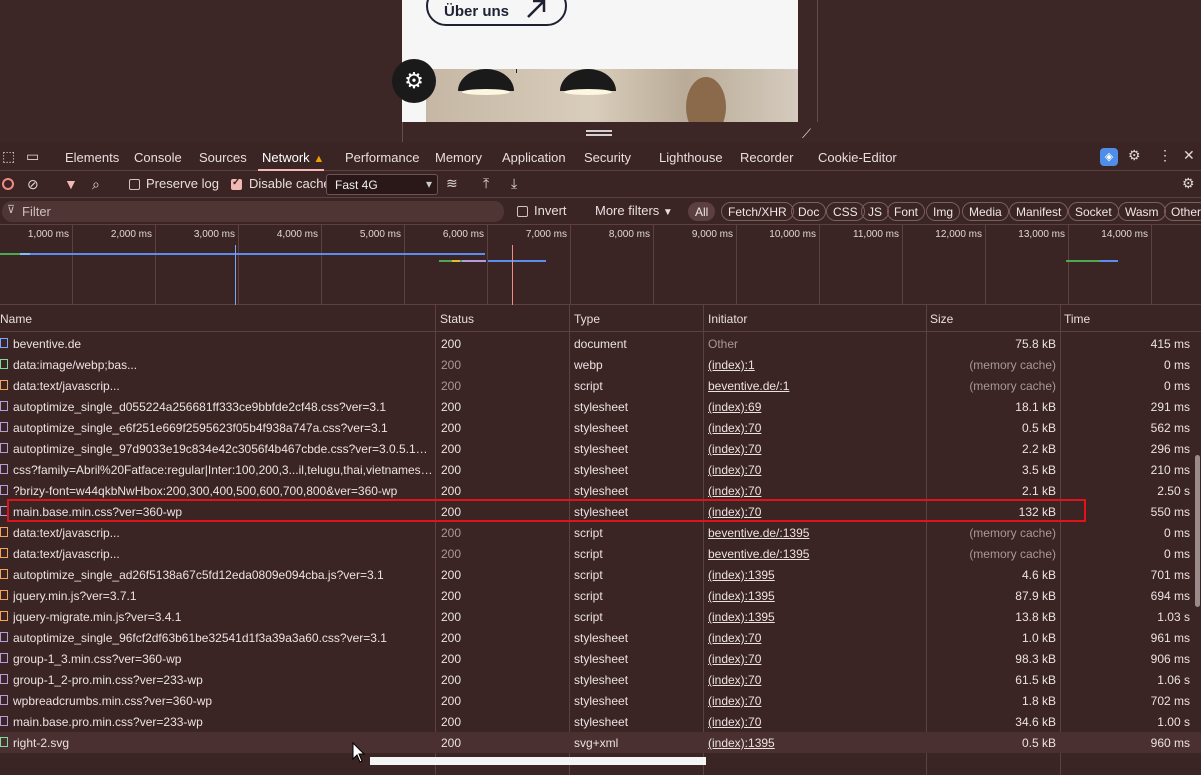  What do you see at coordinates (16, 319) in the screenshot?
I see `column-header-name: Name` at bounding box center [16, 319].